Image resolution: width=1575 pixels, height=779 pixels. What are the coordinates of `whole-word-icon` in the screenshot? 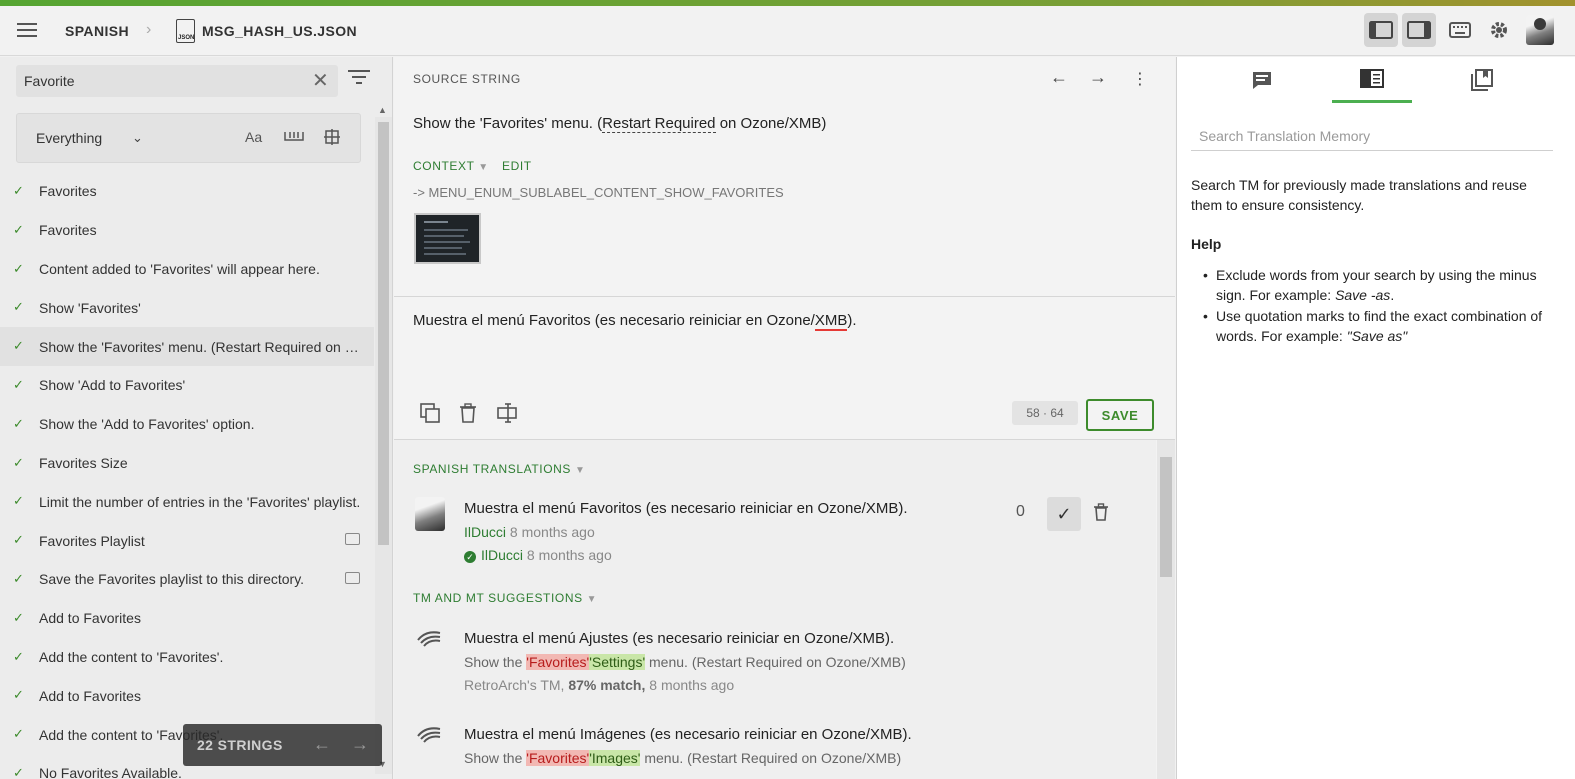 It's located at (294, 137).